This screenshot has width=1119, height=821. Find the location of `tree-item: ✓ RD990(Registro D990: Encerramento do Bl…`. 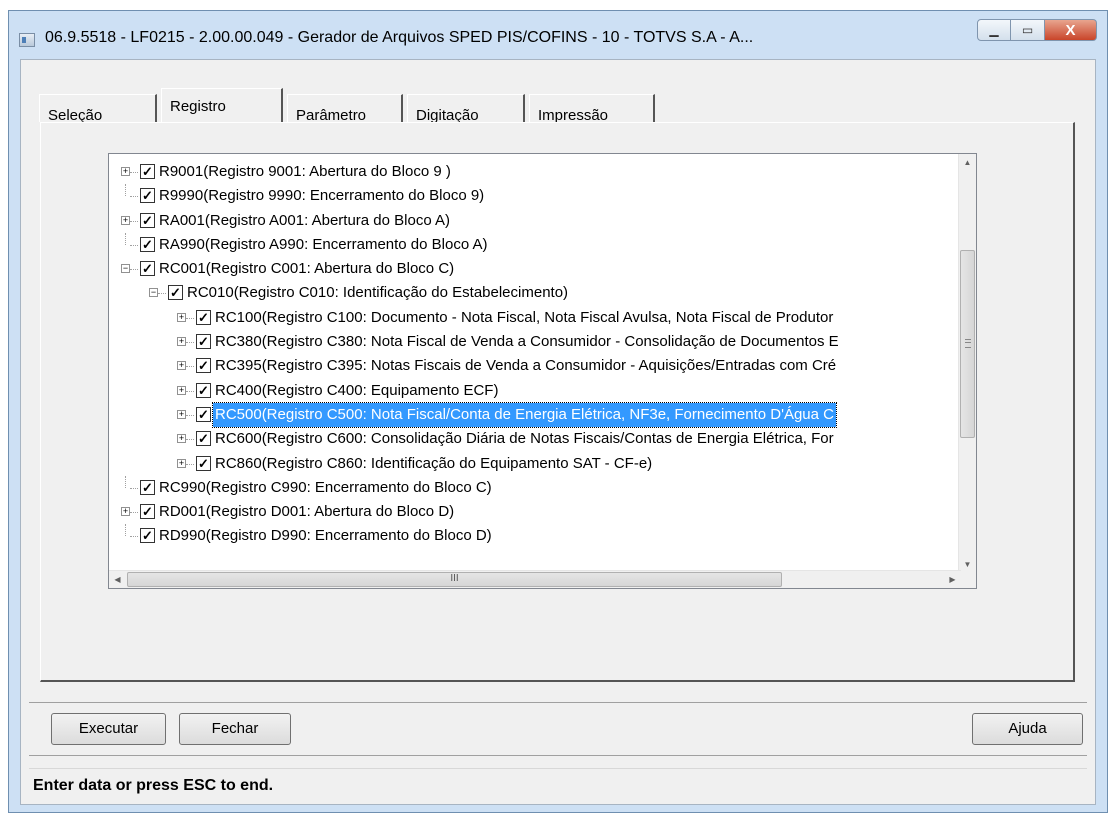

tree-item: ✓ RD990(Registro D990: Encerramento do Bl… is located at coordinates (535, 536).